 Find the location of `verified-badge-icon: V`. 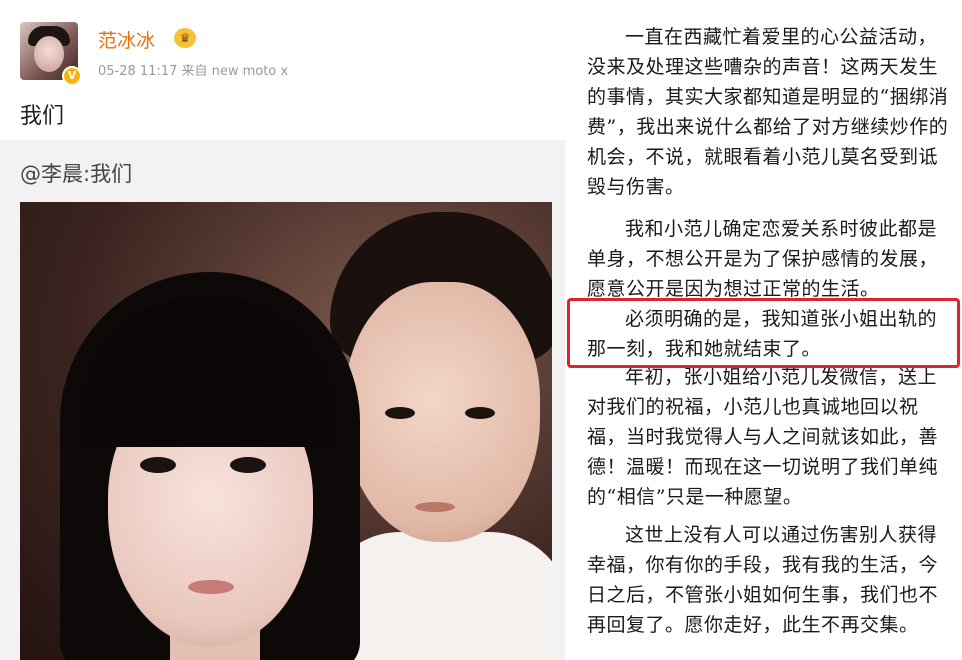

verified-badge-icon: V is located at coordinates (72, 76).